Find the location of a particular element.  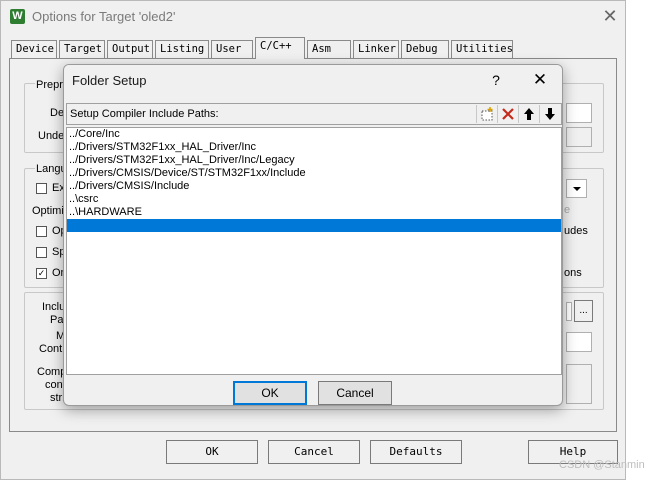

tab-device: Device is located at coordinates (34, 49).